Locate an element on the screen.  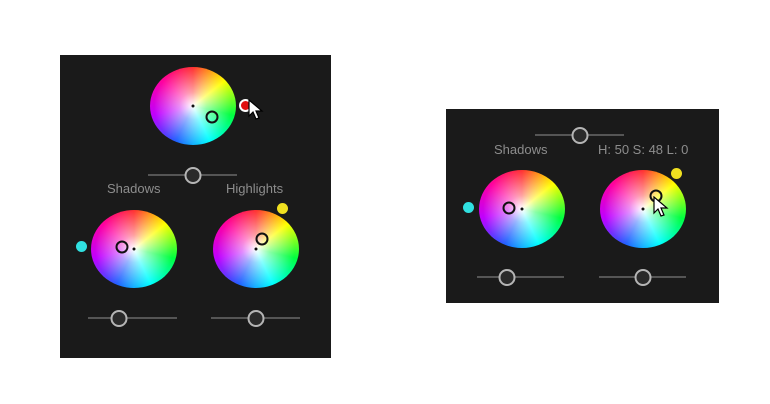
global-wheel-handle is located at coordinates (212, 117).